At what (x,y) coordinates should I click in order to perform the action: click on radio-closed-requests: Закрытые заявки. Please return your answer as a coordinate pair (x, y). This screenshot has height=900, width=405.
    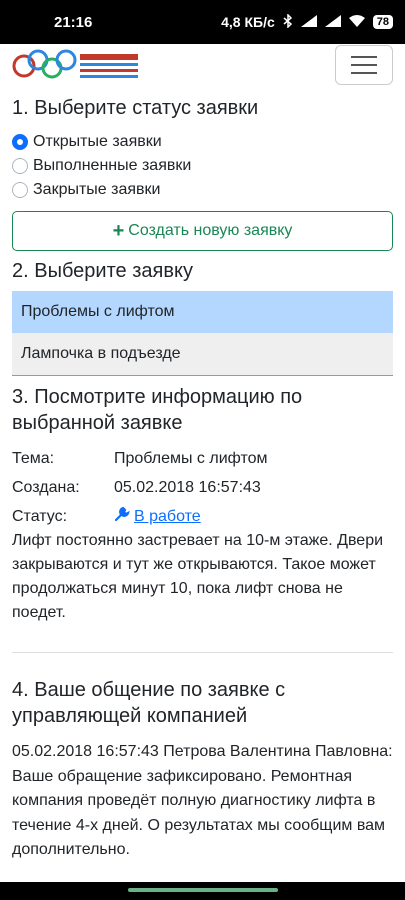
    Looking at the image, I should click on (101, 190).